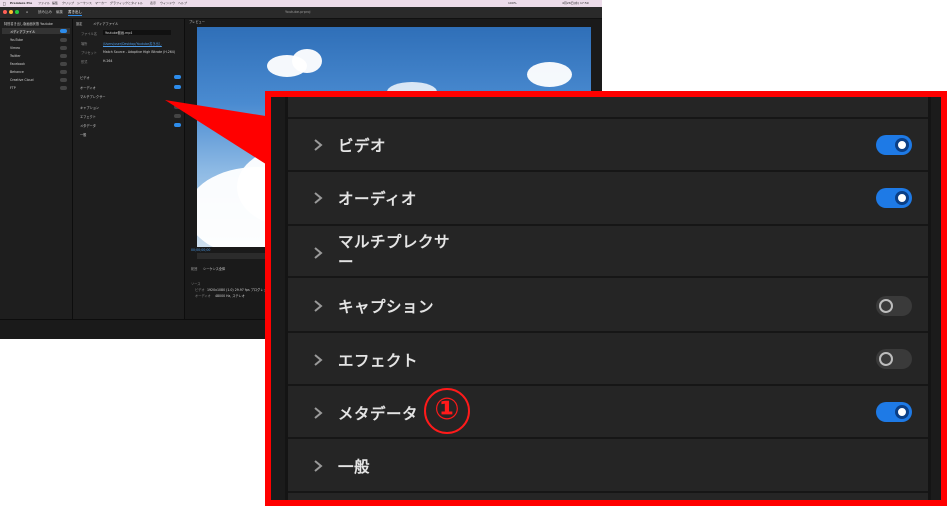 Image resolution: width=952 pixels, height=511 pixels. I want to click on section-effects-toggle, so click(177, 116).